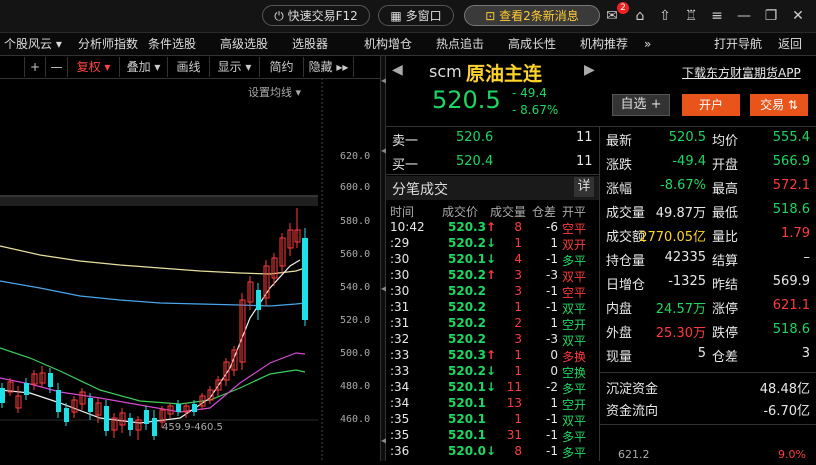 This screenshot has height=465, width=816. What do you see at coordinates (514, 403) in the screenshot?
I see `tick-volume: 13` at bounding box center [514, 403].